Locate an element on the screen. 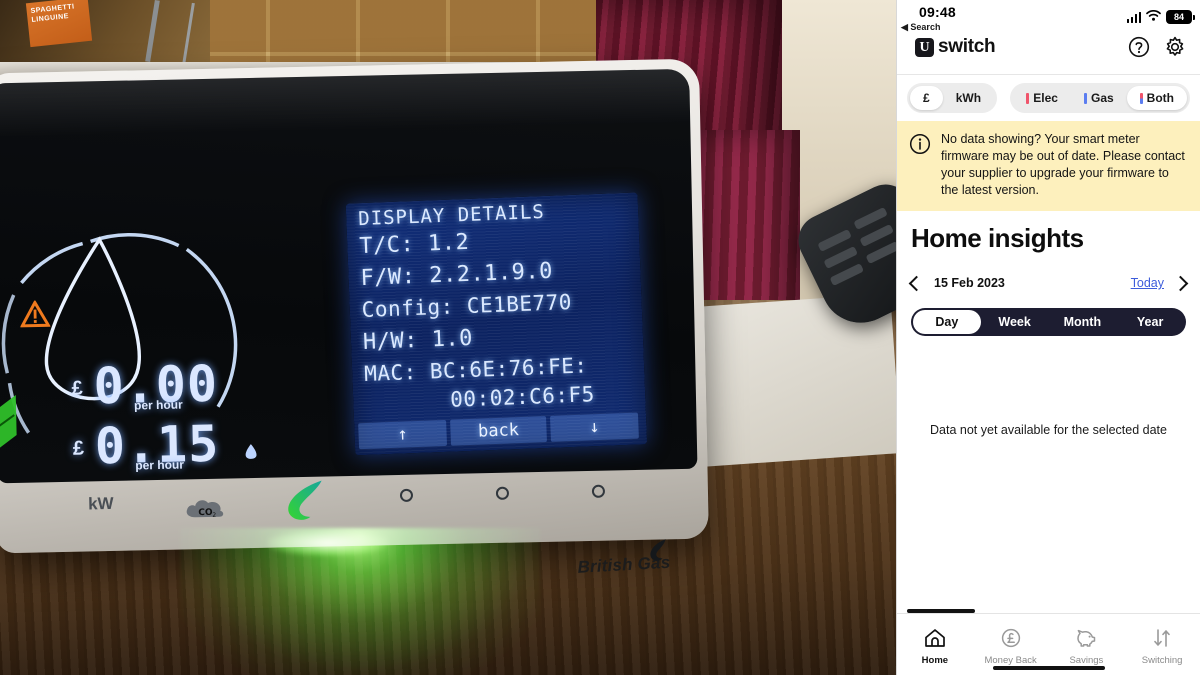  fuel-option-both: Both is located at coordinates (1156, 98).